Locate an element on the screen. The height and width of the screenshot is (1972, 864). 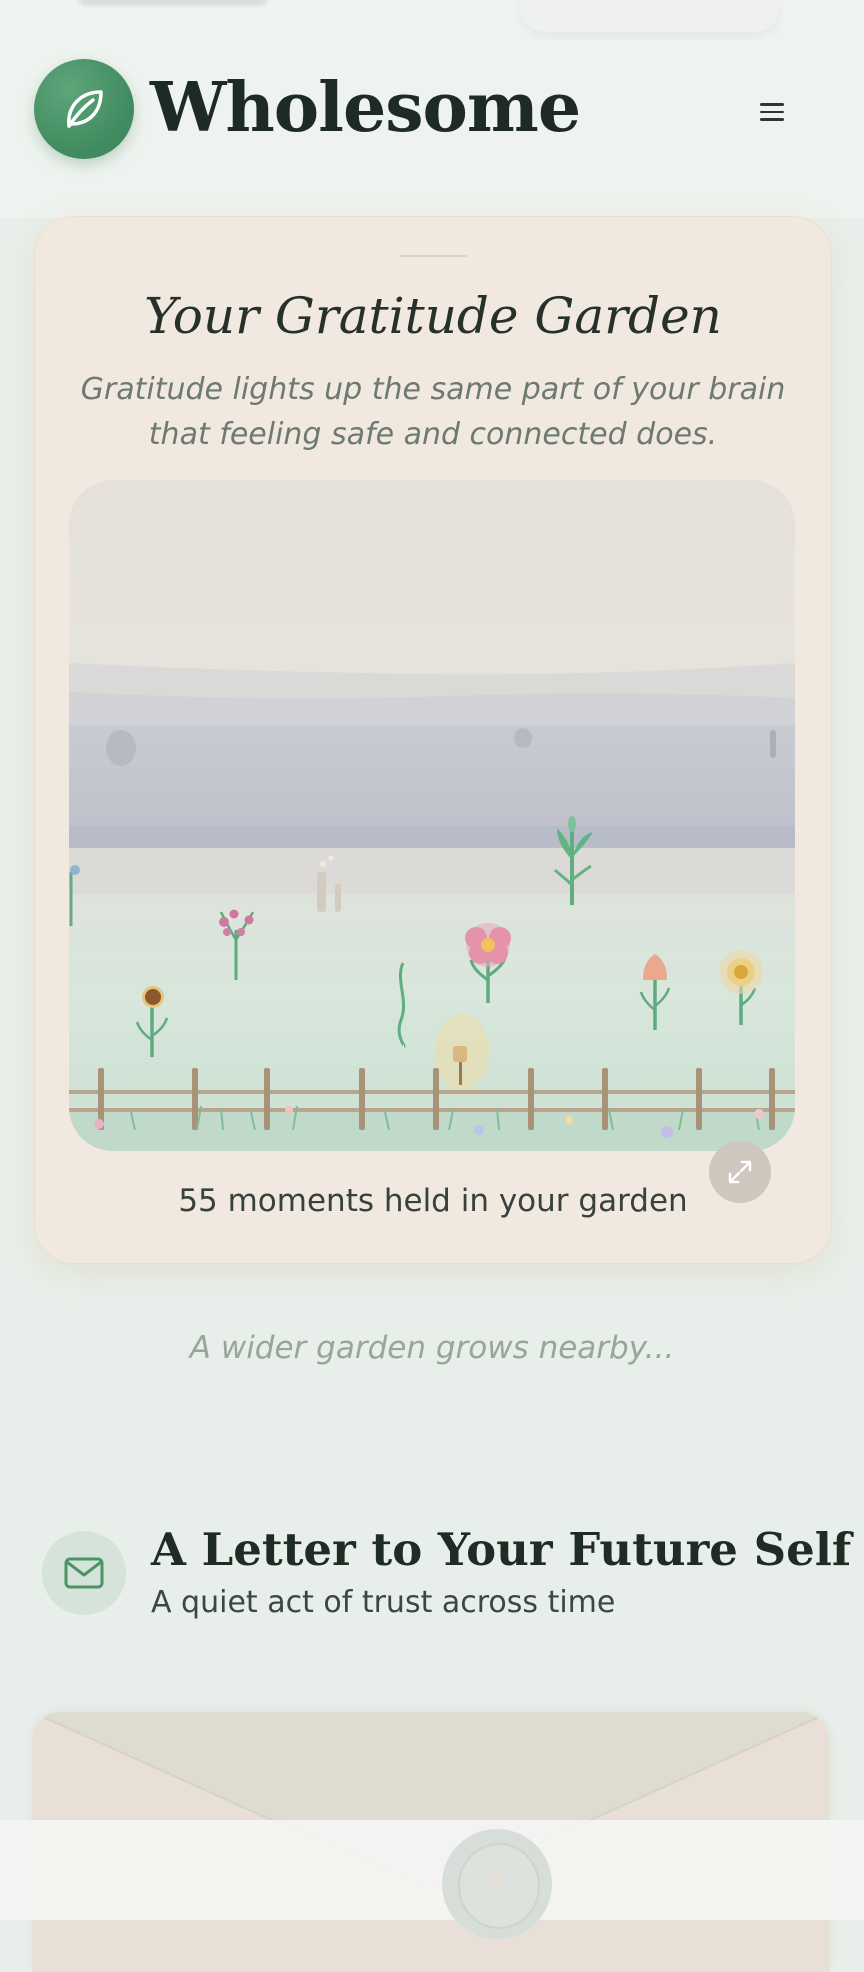
hamburger-icon is located at coordinates (772, 107).